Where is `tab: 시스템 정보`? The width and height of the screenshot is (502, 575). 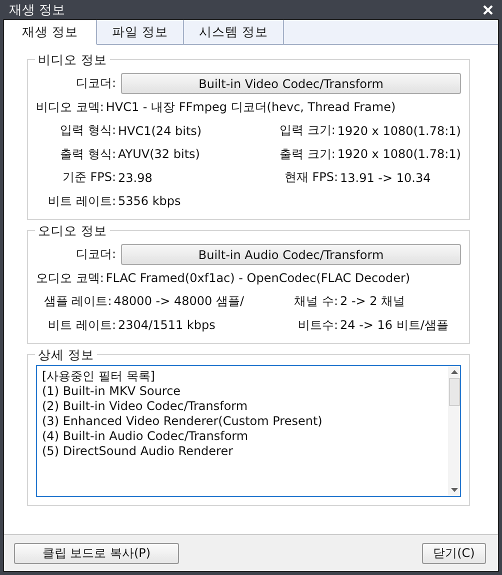 tab: 시스템 정보 is located at coordinates (234, 32).